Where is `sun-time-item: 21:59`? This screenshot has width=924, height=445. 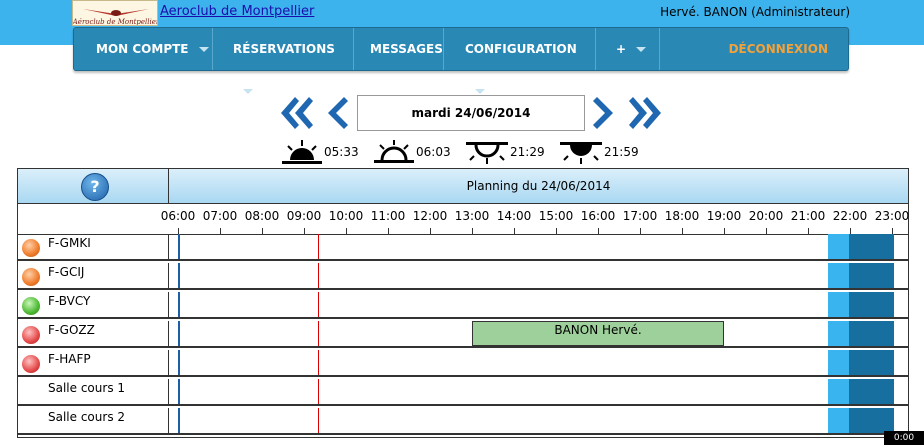 sun-time-item: 21:59 is located at coordinates (599, 152).